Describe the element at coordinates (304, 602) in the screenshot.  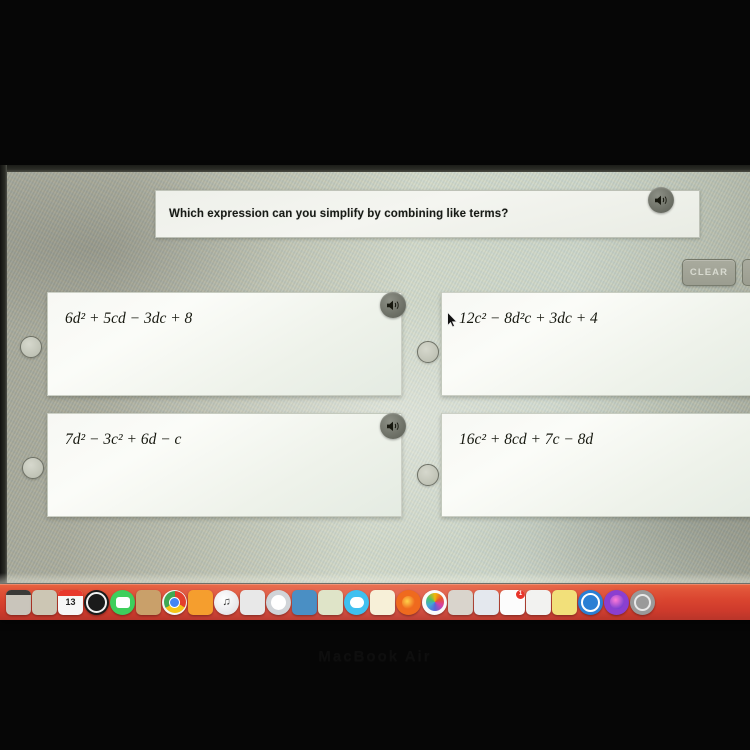
I see `dock-item-preview` at that location.